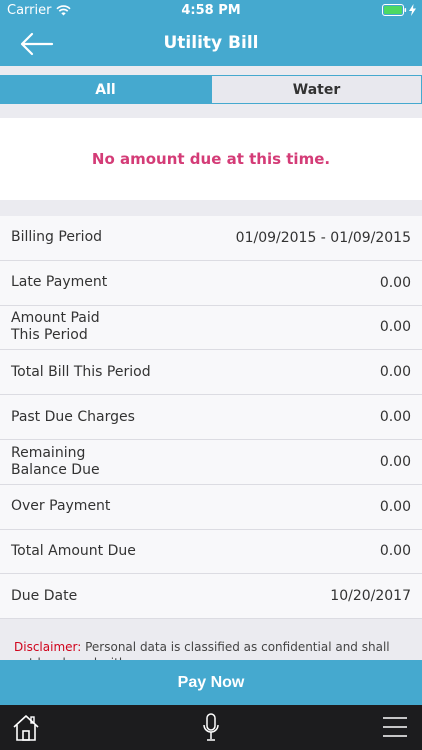  What do you see at coordinates (211, 552) in the screenshot?
I see `bill-detail-row: Total Amount Due 0.00` at bounding box center [211, 552].